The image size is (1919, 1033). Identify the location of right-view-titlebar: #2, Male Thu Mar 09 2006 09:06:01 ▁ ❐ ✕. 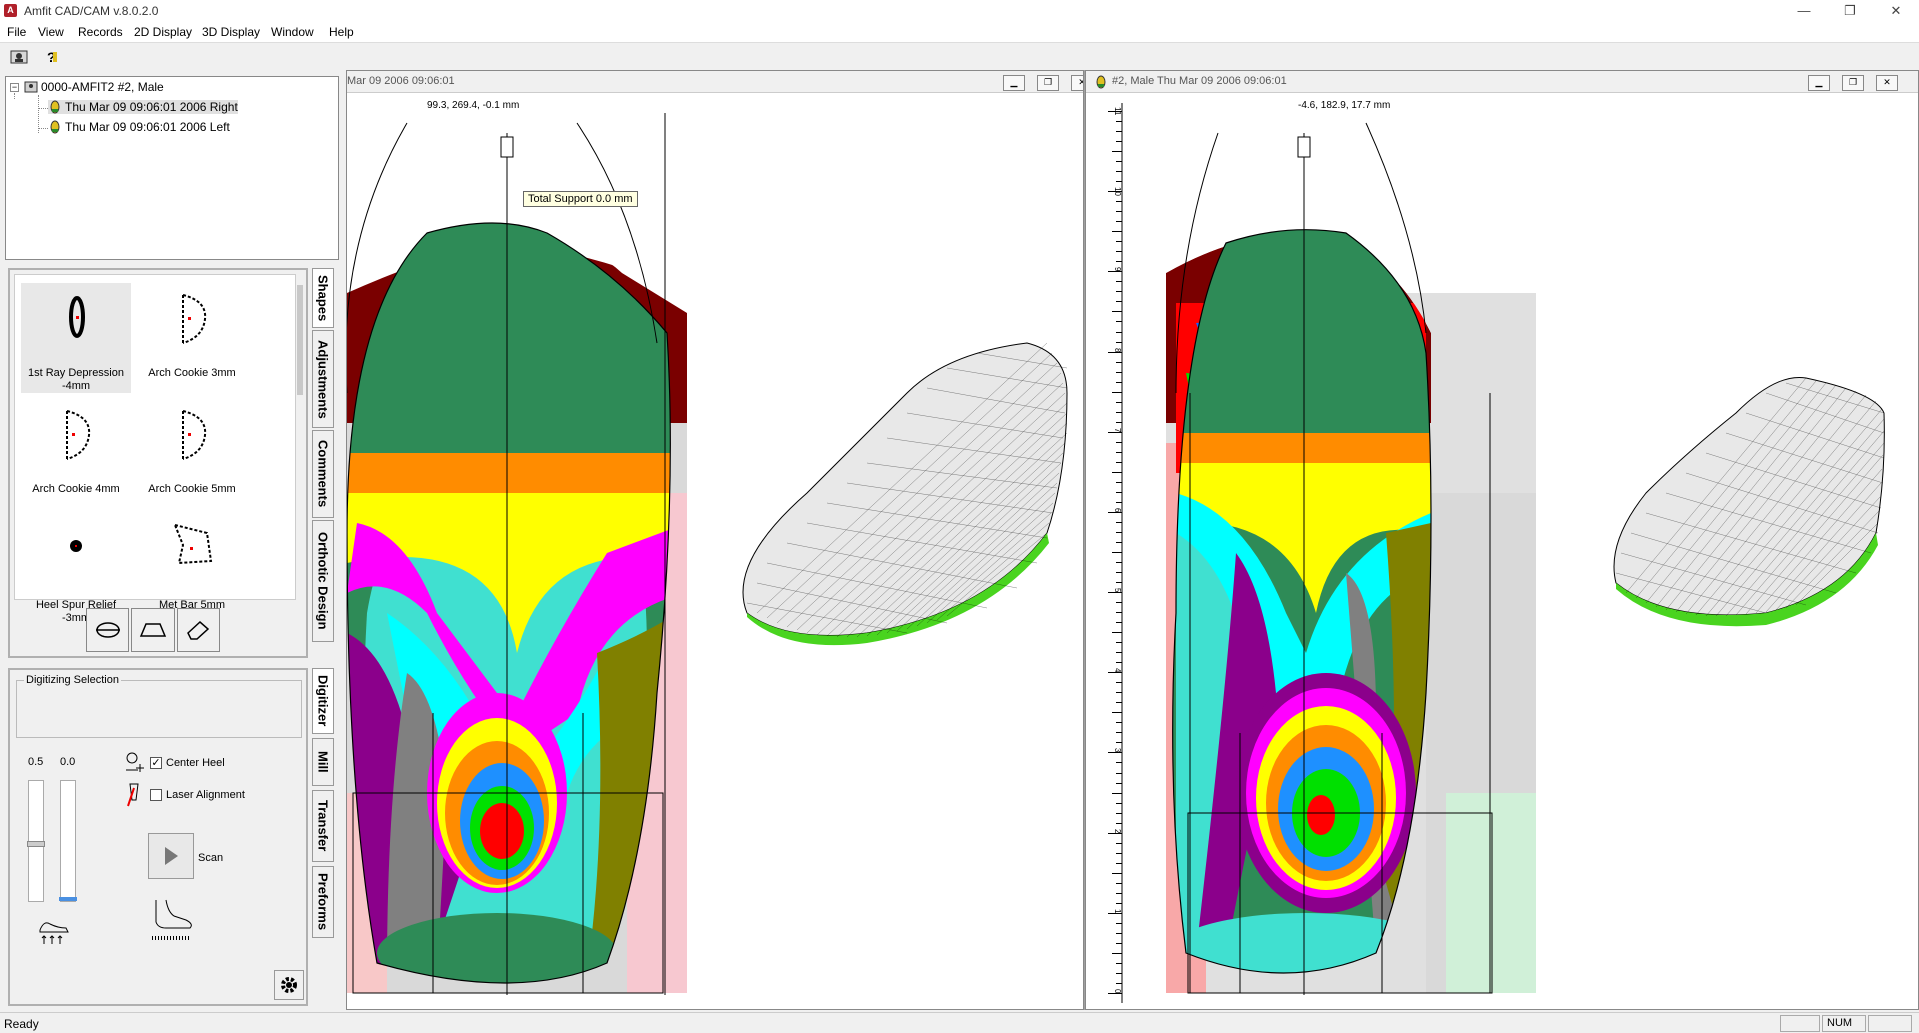
(1502, 82).